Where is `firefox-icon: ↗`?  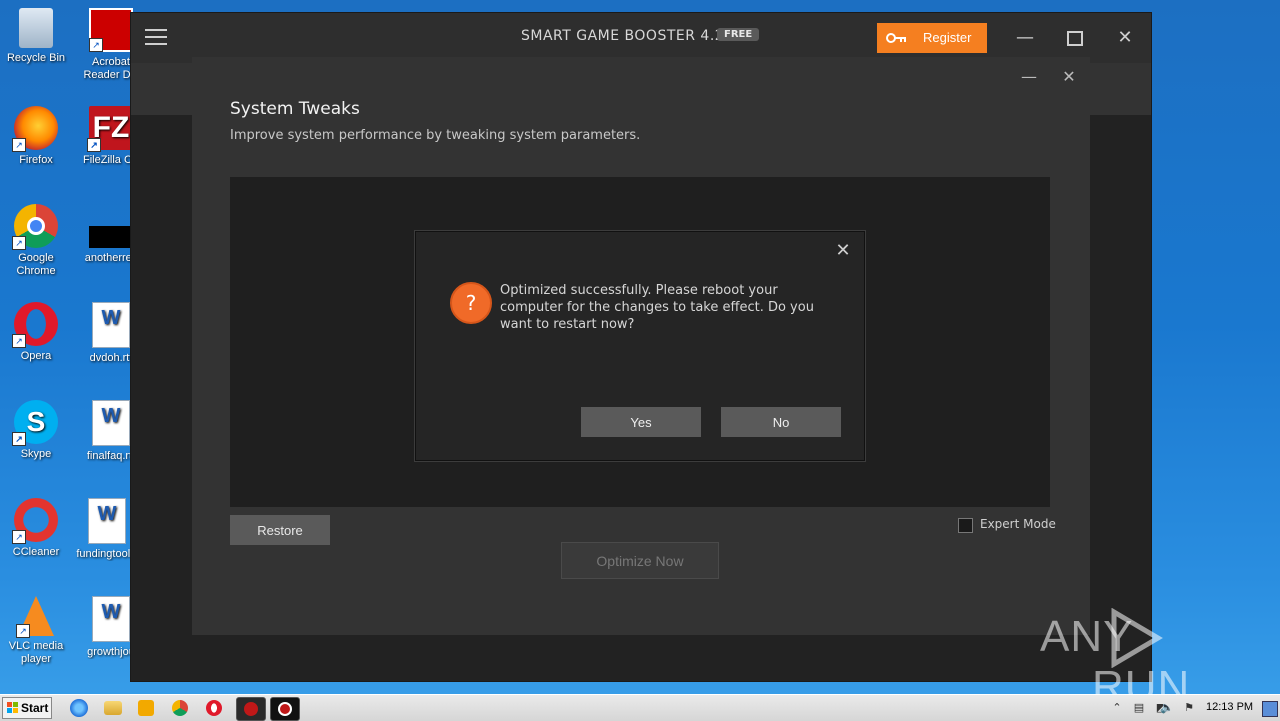
firefox-icon: ↗ is located at coordinates (35, 129).